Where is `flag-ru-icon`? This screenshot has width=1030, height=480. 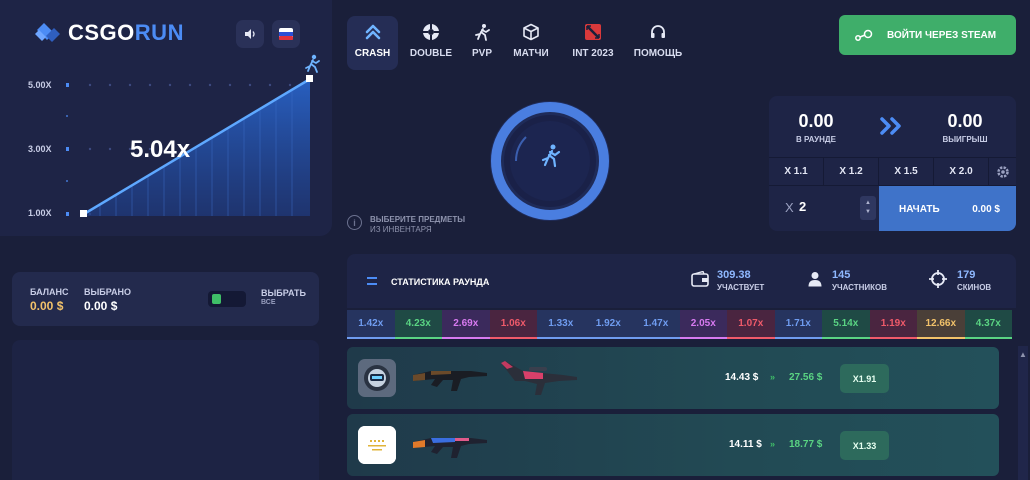 flag-ru-icon is located at coordinates (286, 34).